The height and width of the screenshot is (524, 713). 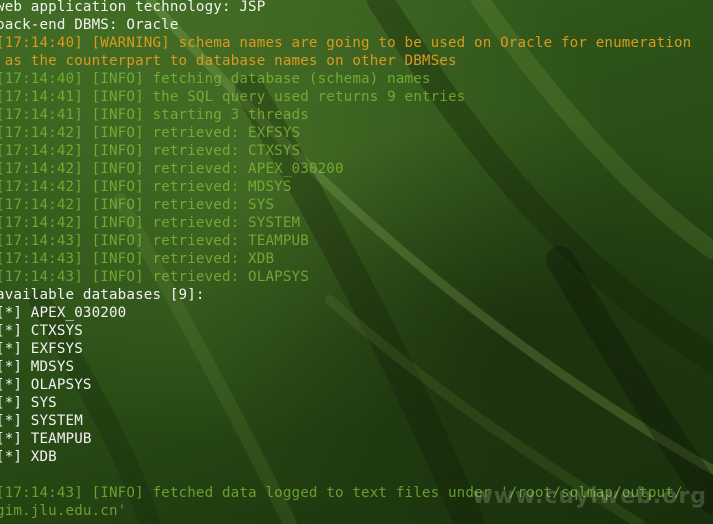 What do you see at coordinates (146, 187) in the screenshot?
I see `terminal-line: [17:14:42] [INFO] retrieved: MDSYS` at bounding box center [146, 187].